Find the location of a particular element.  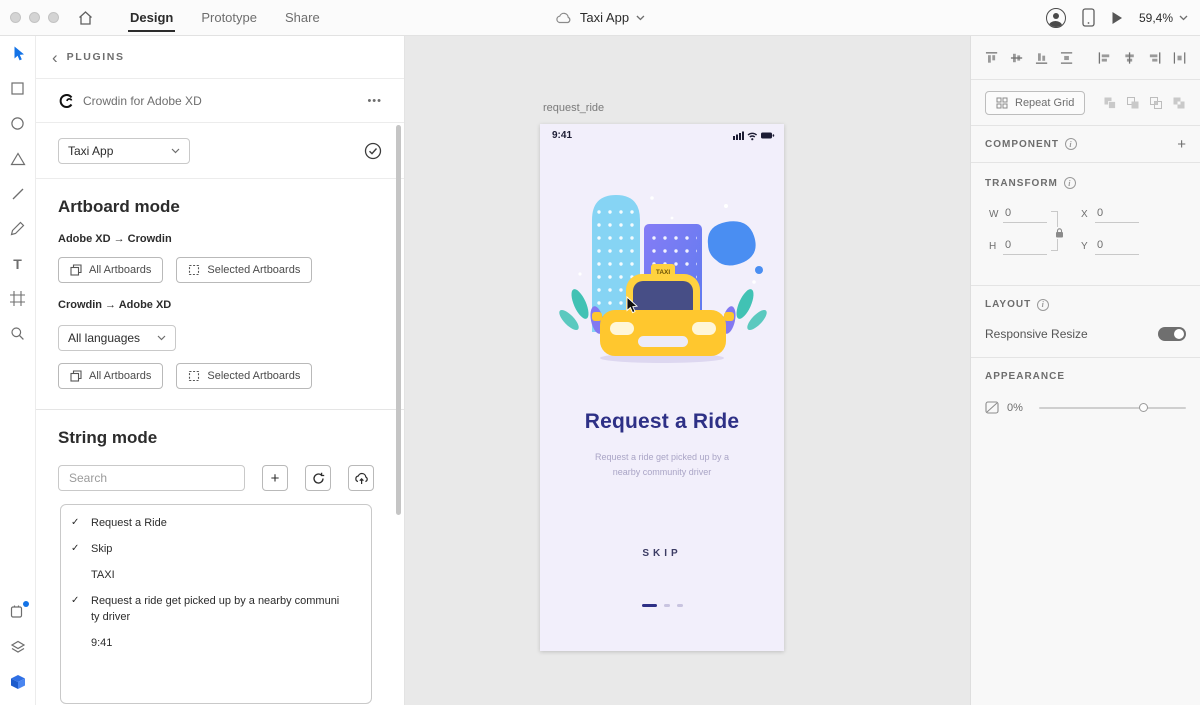

lock-aspect-ratio-button is located at coordinates (1059, 233).